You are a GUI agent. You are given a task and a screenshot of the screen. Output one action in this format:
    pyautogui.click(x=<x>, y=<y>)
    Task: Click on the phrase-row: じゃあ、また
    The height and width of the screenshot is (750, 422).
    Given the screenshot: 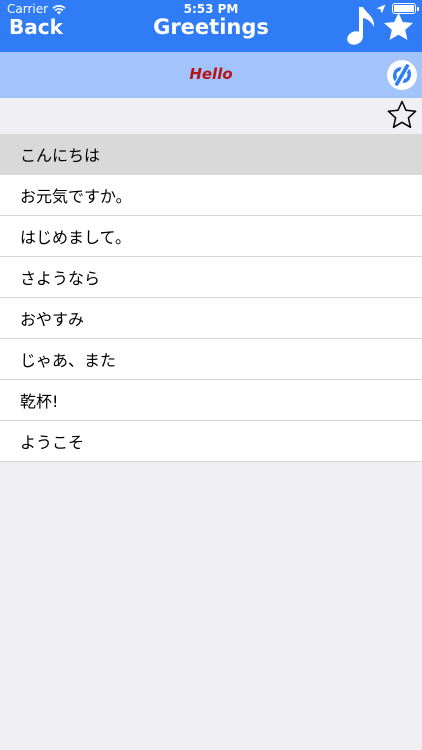 What is the action you would take?
    pyautogui.click(x=211, y=359)
    